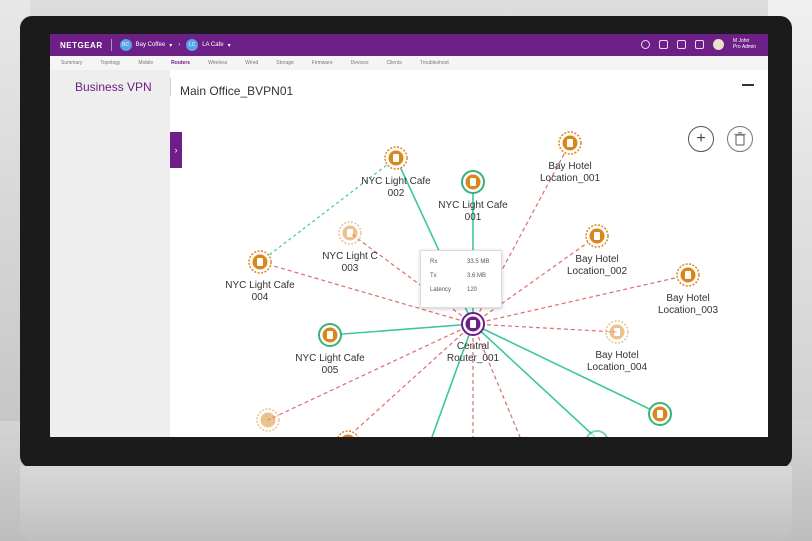 This screenshot has height=541, width=812. I want to click on link-lower-left, so click(370, 372).